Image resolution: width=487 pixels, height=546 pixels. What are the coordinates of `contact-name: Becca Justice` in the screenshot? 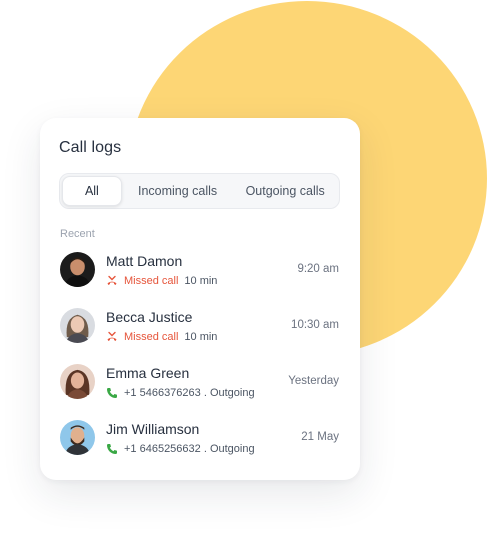 It's located at (149, 317).